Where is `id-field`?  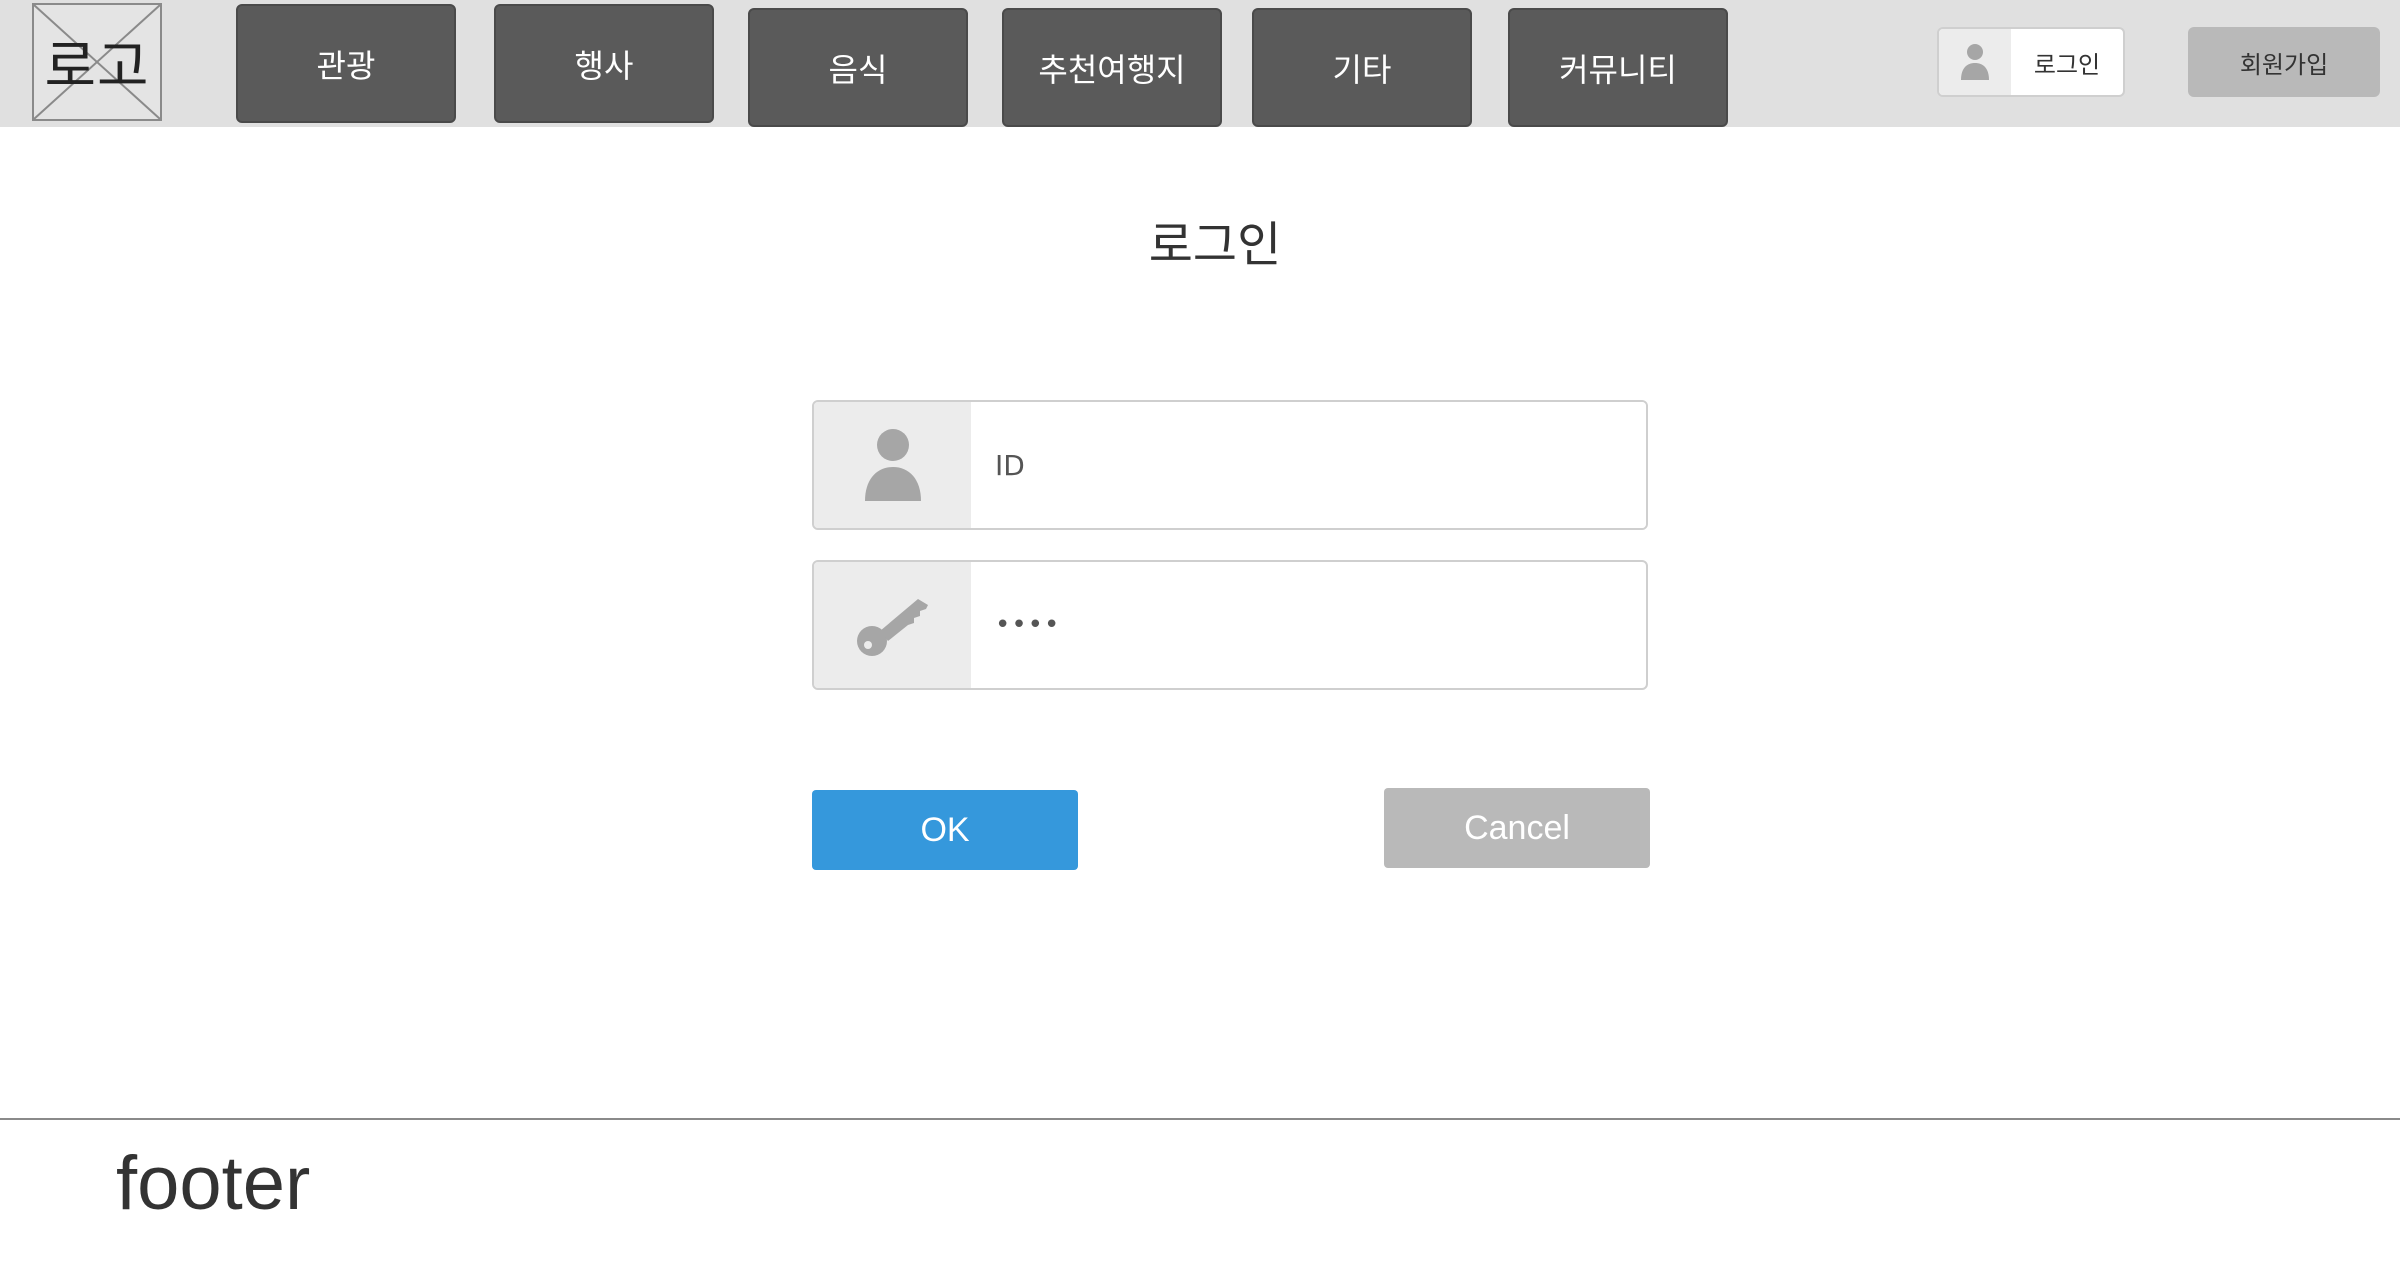
id-field is located at coordinates (1230, 465).